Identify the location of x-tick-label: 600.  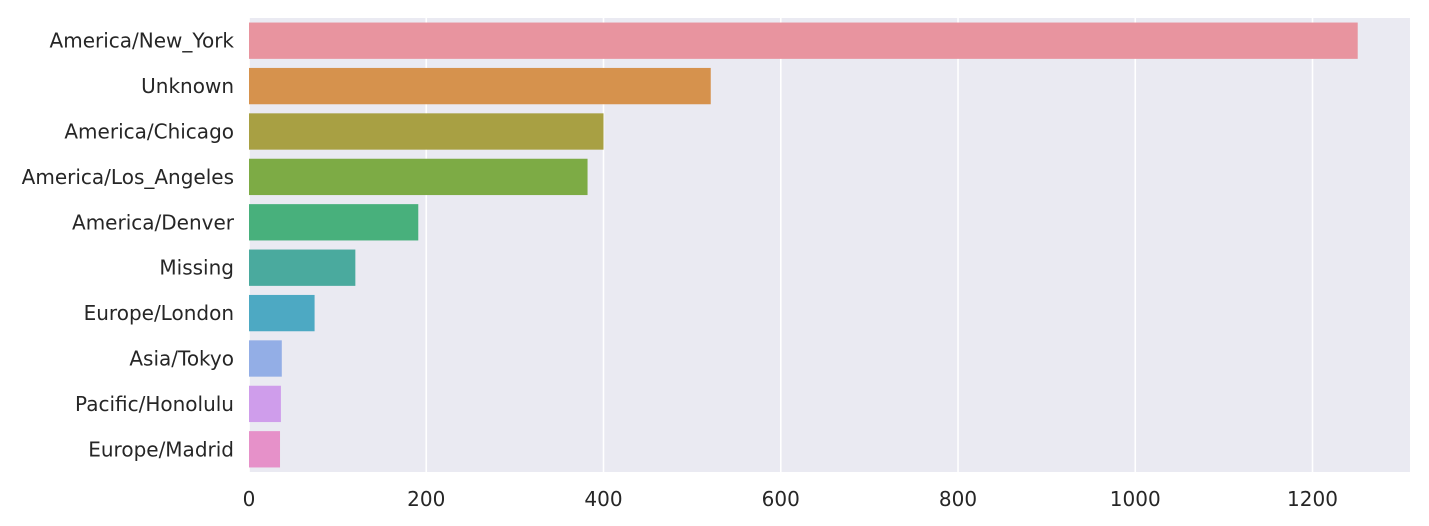
(781, 499).